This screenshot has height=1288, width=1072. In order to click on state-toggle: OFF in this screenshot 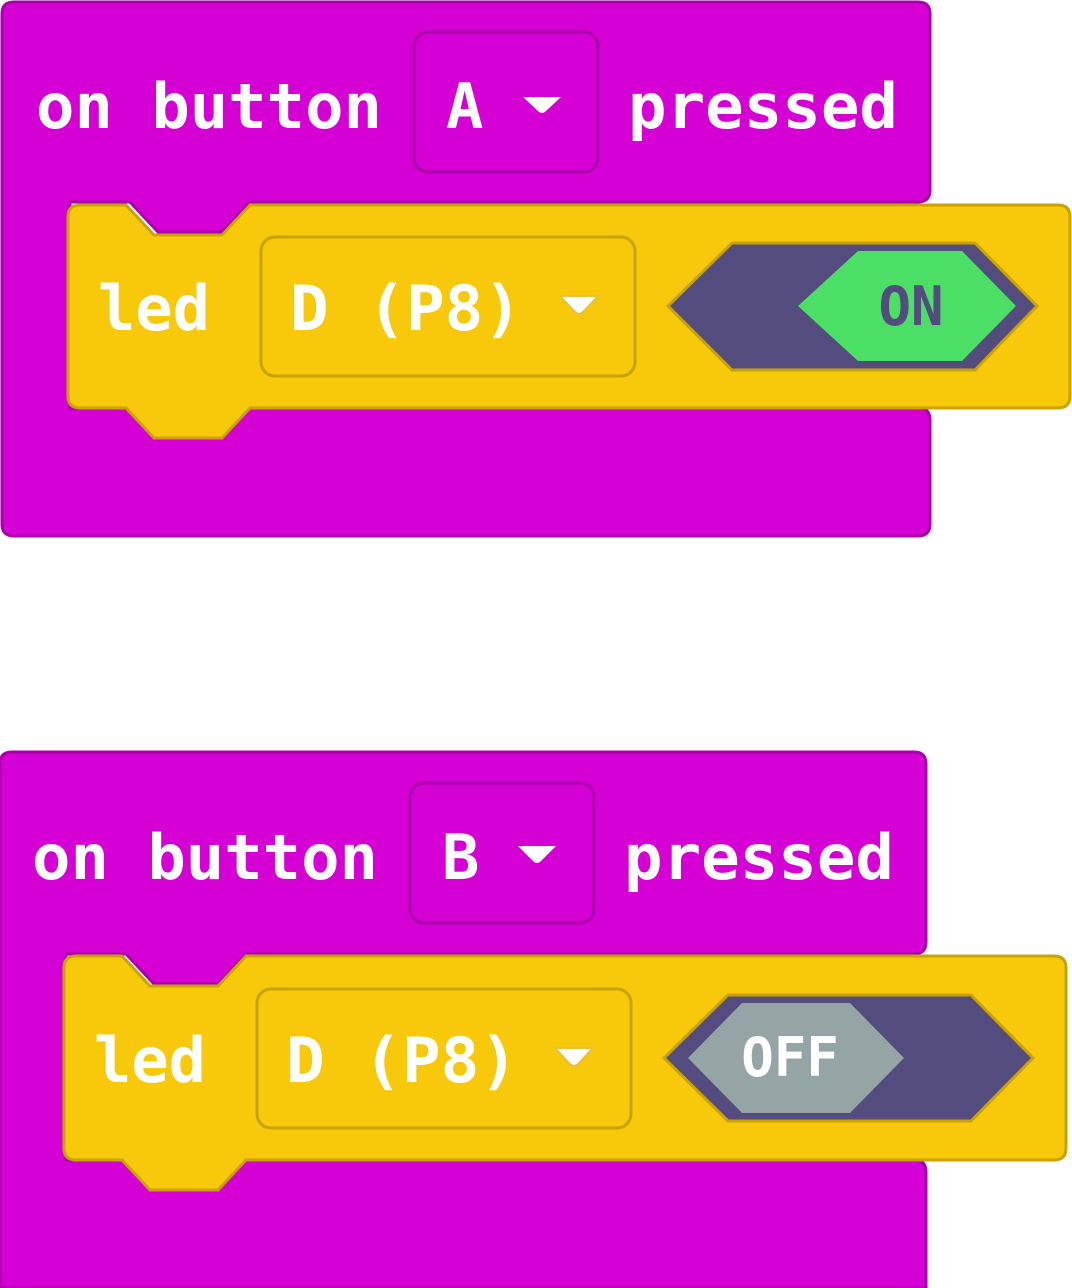, I will do `click(848, 1058)`.